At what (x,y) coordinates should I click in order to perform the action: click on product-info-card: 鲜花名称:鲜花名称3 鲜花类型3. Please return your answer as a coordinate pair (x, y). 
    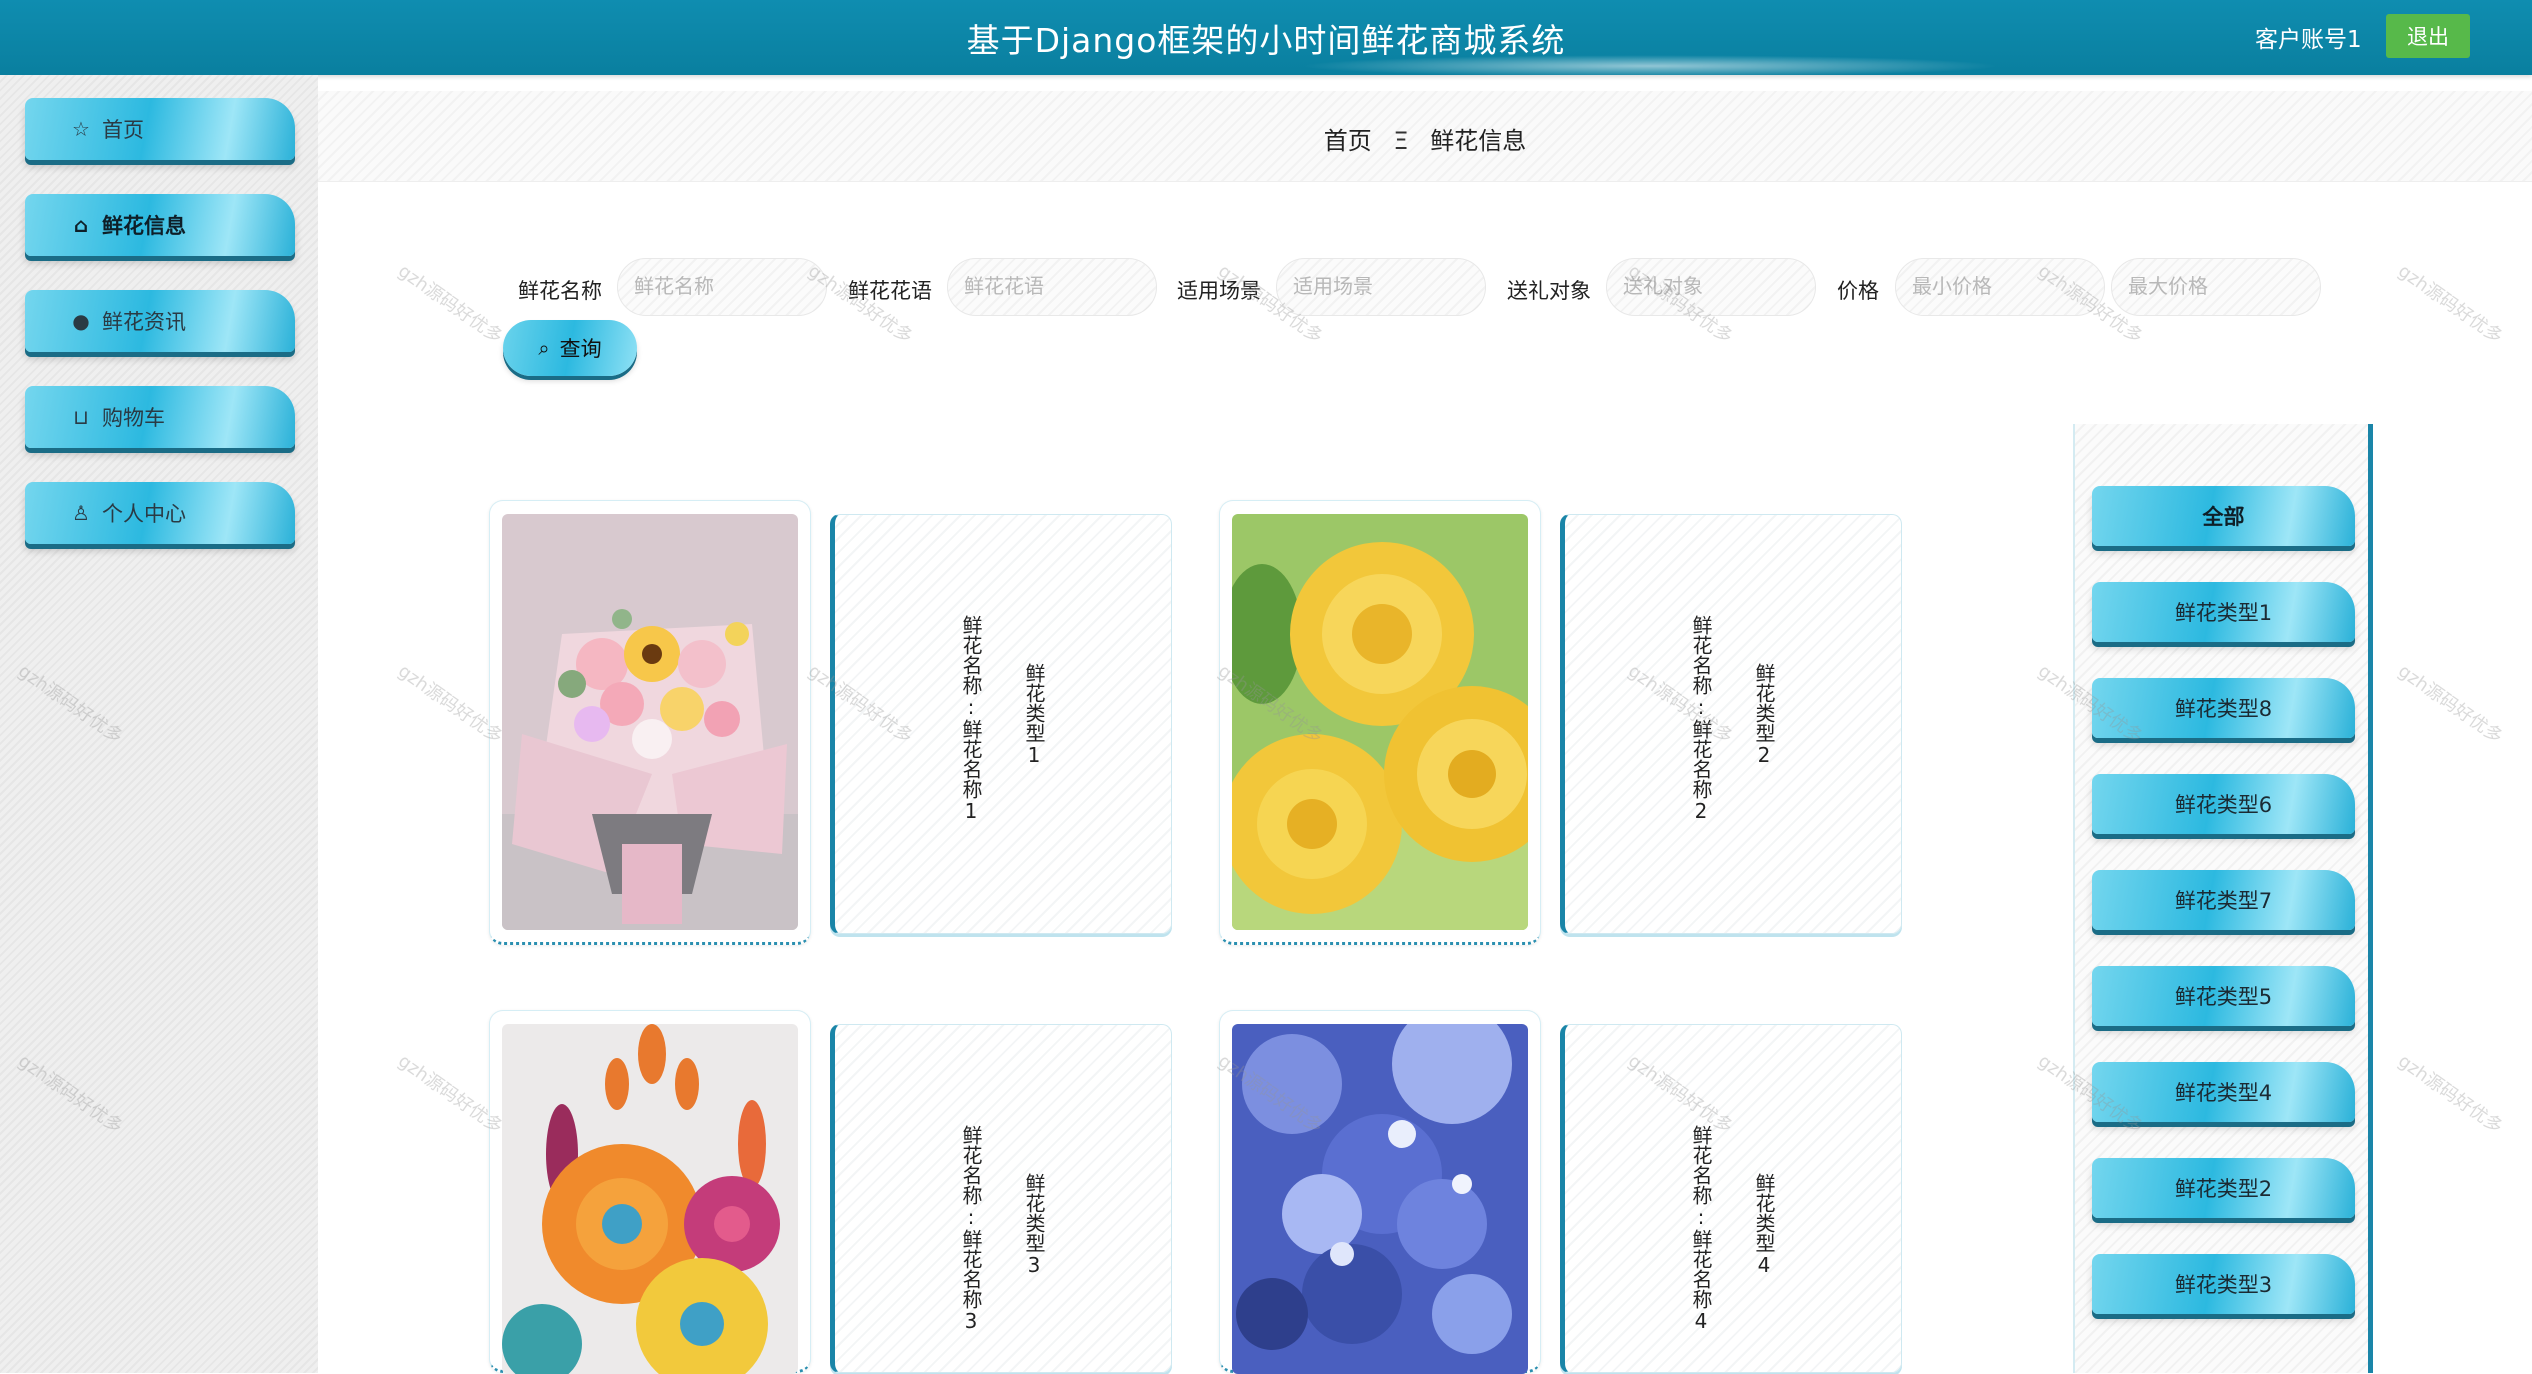
    Looking at the image, I should click on (1001, 1198).